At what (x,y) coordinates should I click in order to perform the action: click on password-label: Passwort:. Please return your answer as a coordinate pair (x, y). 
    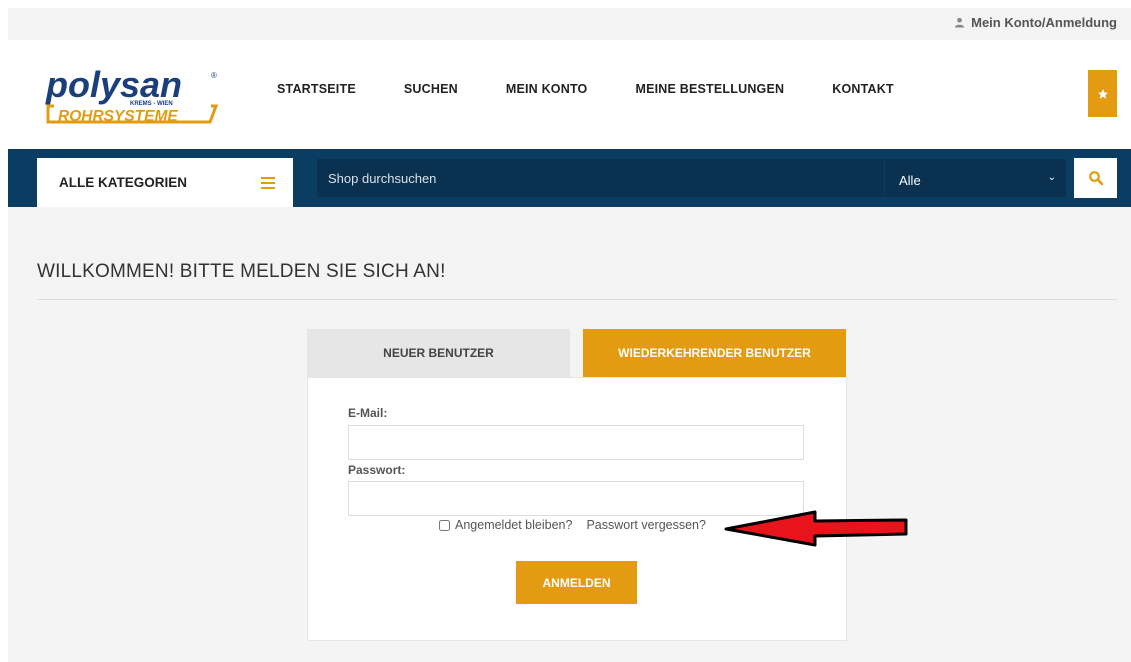
    Looking at the image, I should click on (377, 470).